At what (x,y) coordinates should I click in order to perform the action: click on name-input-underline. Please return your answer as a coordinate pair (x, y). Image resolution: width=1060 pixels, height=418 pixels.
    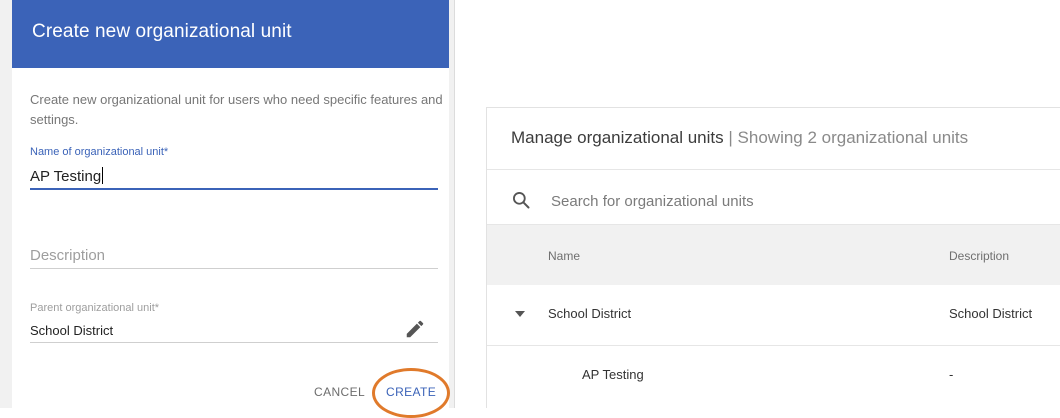
    Looking at the image, I should click on (234, 189).